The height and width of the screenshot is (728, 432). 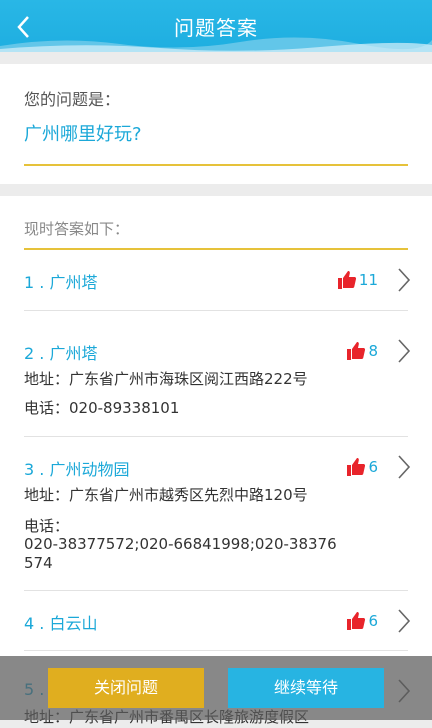 I want to click on like-badge: 11, so click(x=357, y=280).